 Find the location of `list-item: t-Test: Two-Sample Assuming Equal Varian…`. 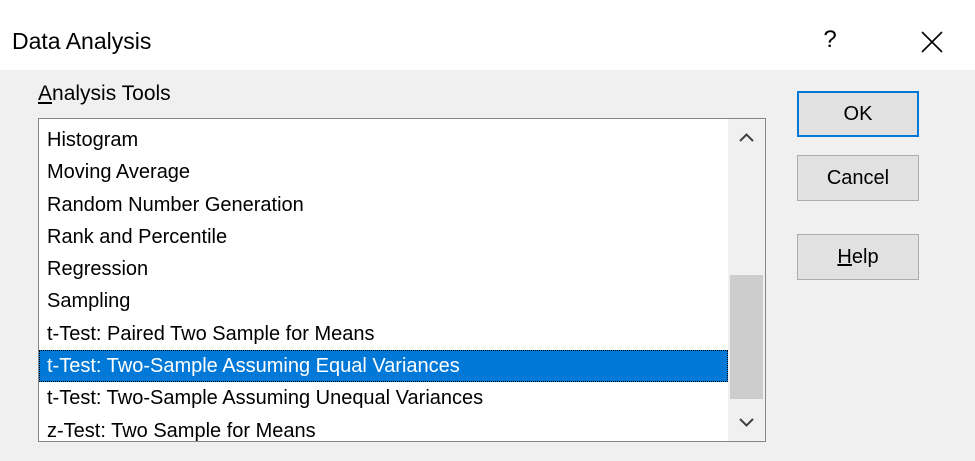

list-item: t-Test: Two-Sample Assuming Equal Varian… is located at coordinates (383, 366).